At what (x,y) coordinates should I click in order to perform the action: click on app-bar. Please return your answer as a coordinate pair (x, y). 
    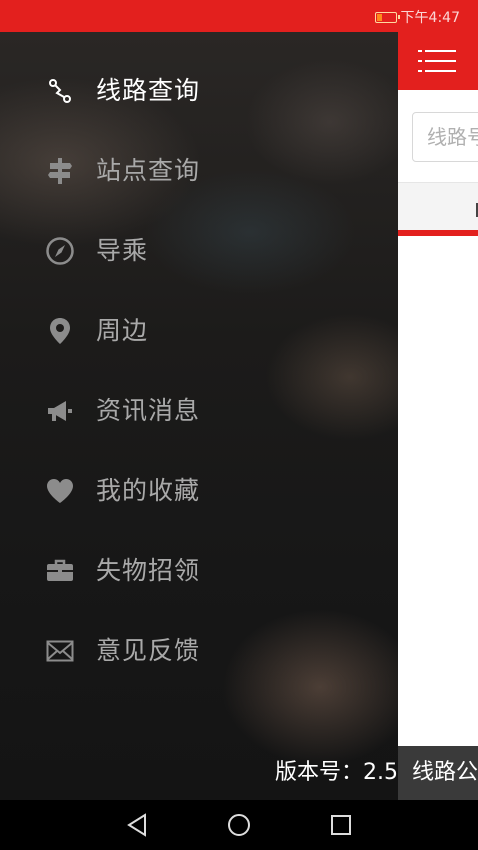
    Looking at the image, I should click on (438, 61).